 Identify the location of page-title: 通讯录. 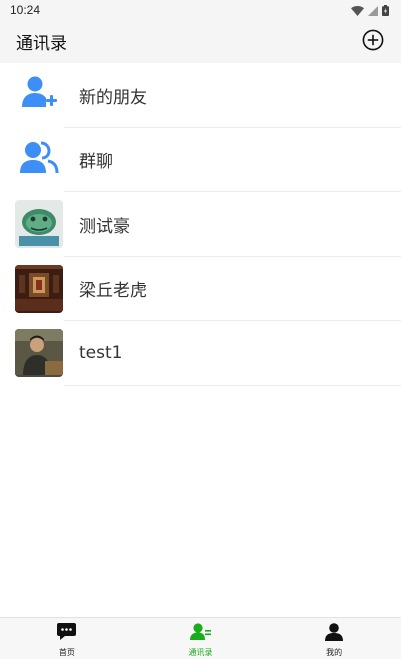
(41, 44).